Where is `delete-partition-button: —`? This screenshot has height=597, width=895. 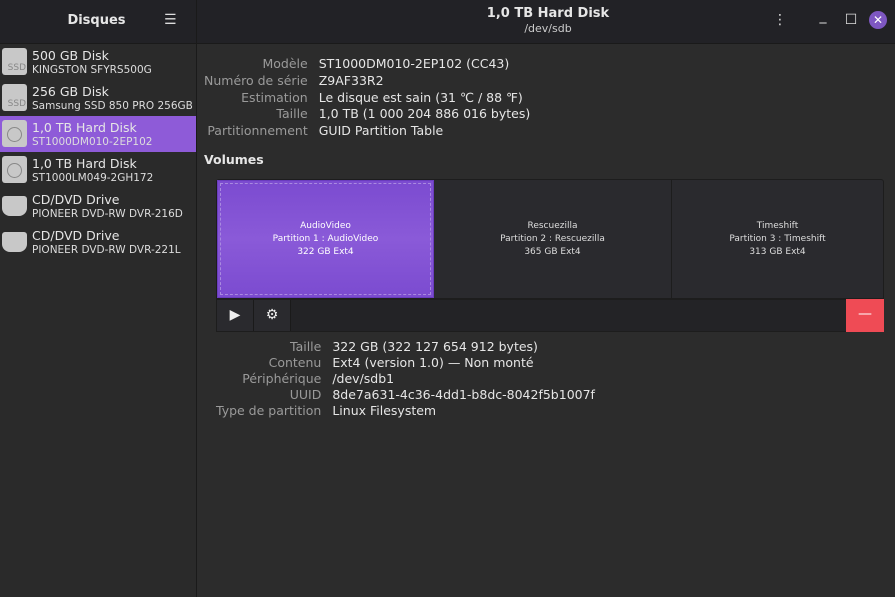
delete-partition-button: — is located at coordinates (865, 315).